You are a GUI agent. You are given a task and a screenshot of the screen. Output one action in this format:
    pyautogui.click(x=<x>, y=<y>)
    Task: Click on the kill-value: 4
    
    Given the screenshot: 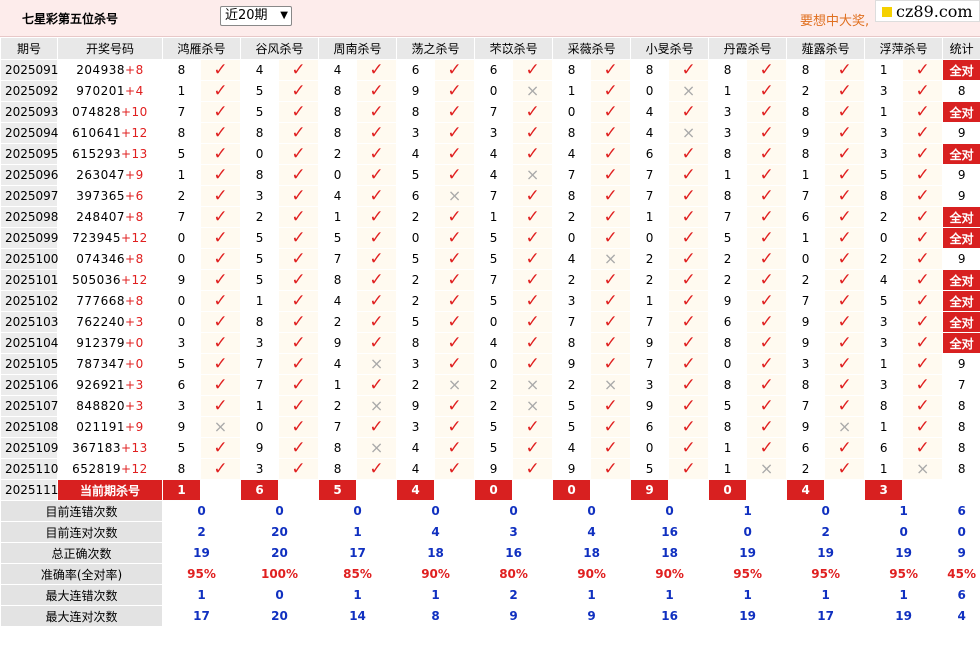 What is the action you would take?
    pyautogui.click(x=572, y=259)
    